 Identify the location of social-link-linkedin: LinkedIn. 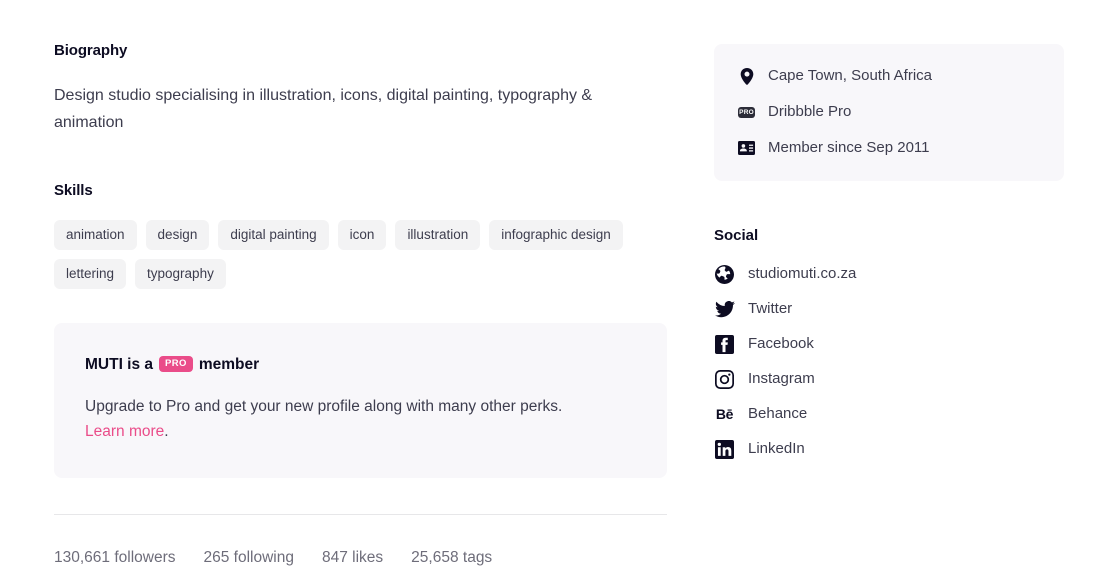
(889, 449).